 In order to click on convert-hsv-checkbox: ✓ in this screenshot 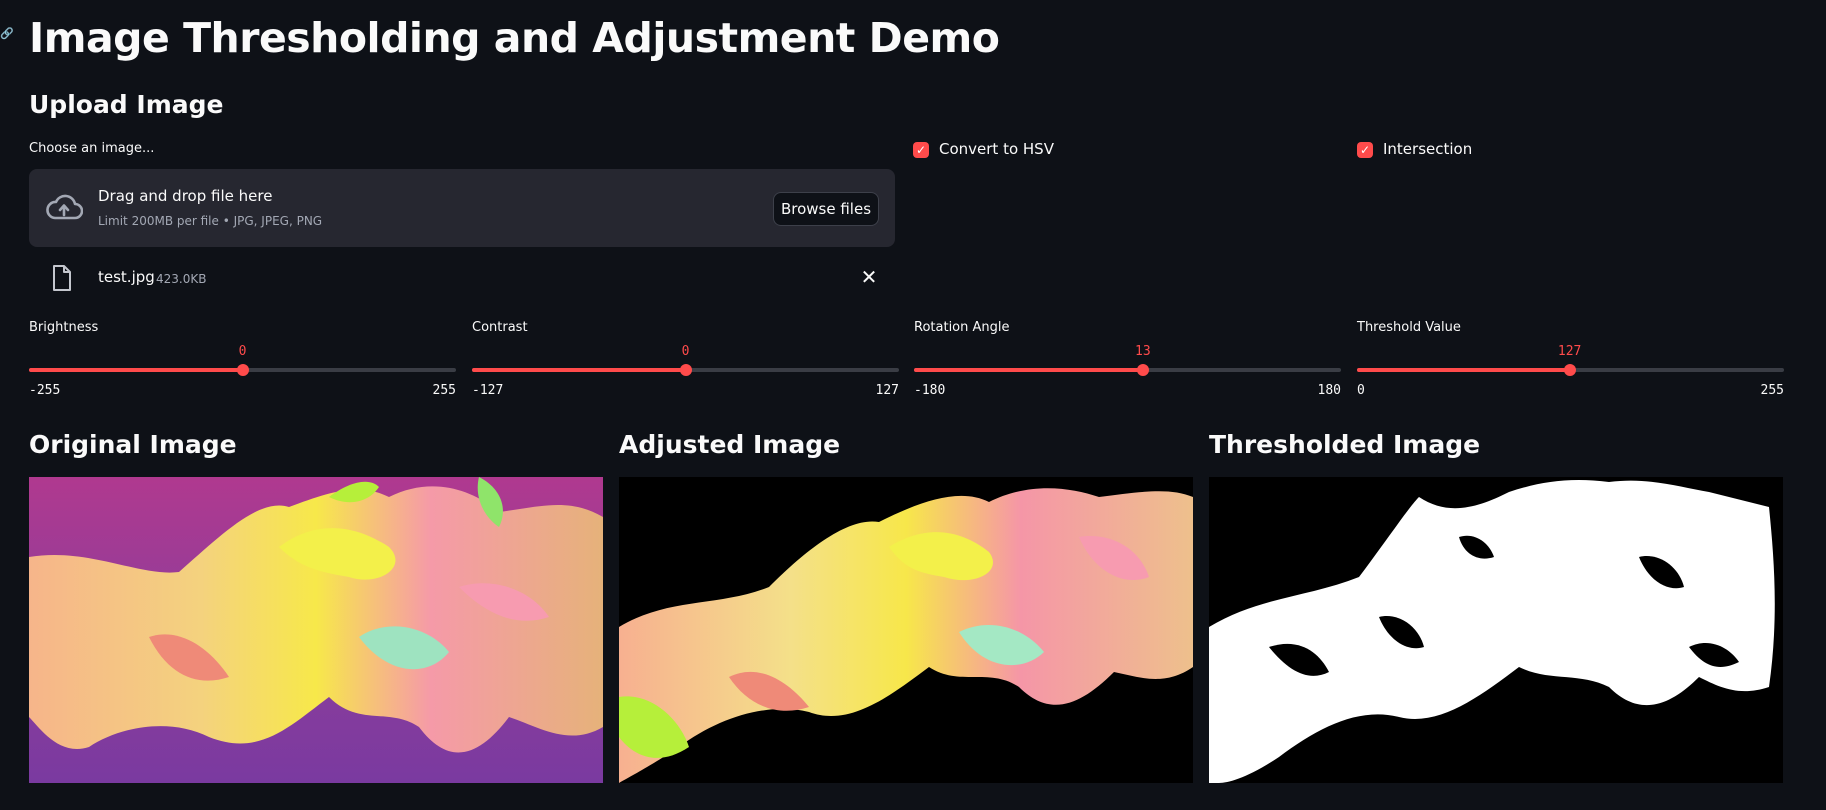, I will do `click(921, 150)`.